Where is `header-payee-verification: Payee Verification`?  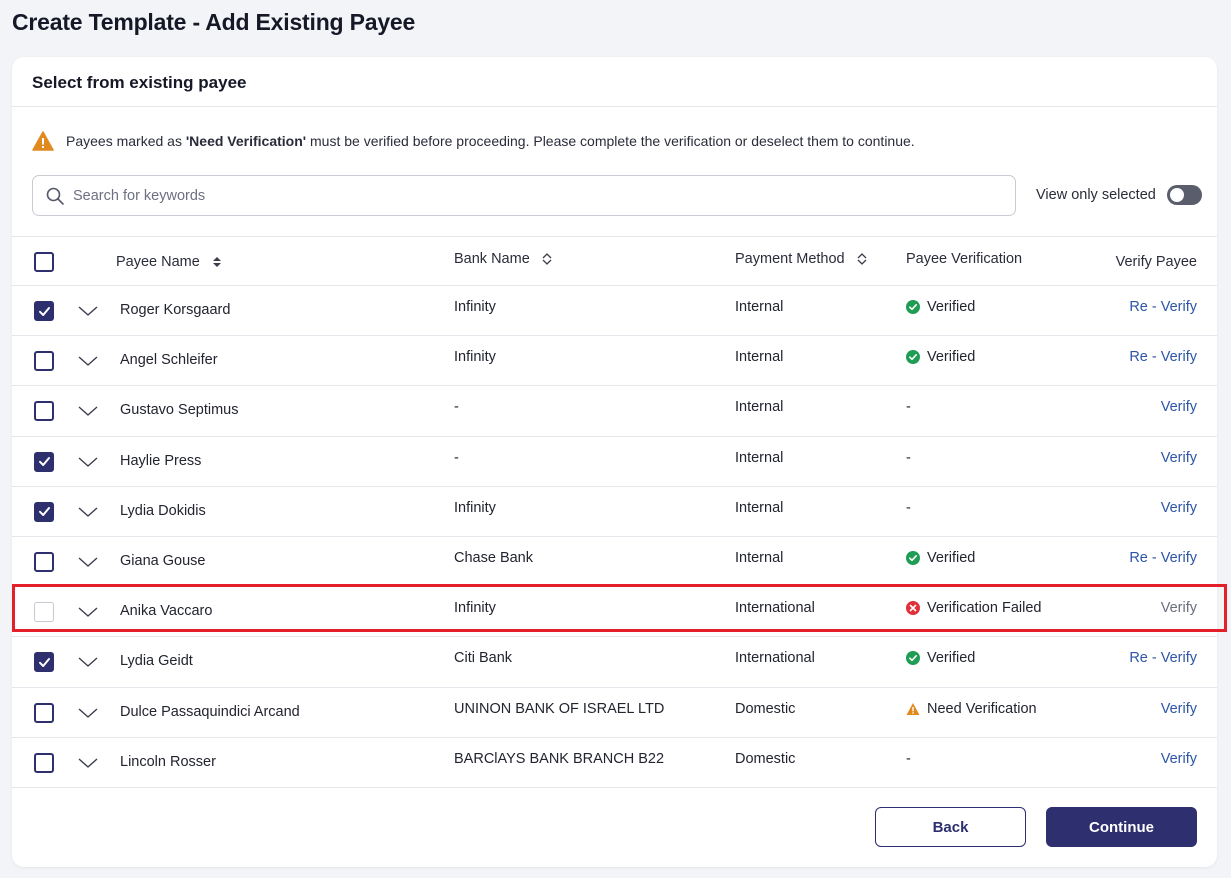 header-payee-verification: Payee Verification is located at coordinates (964, 259).